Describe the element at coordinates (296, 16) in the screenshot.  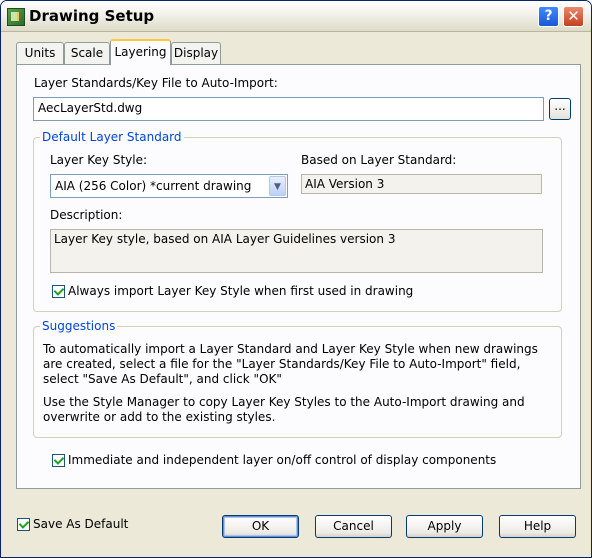
I see `title-bar: Drawing Setup ? ✕` at that location.